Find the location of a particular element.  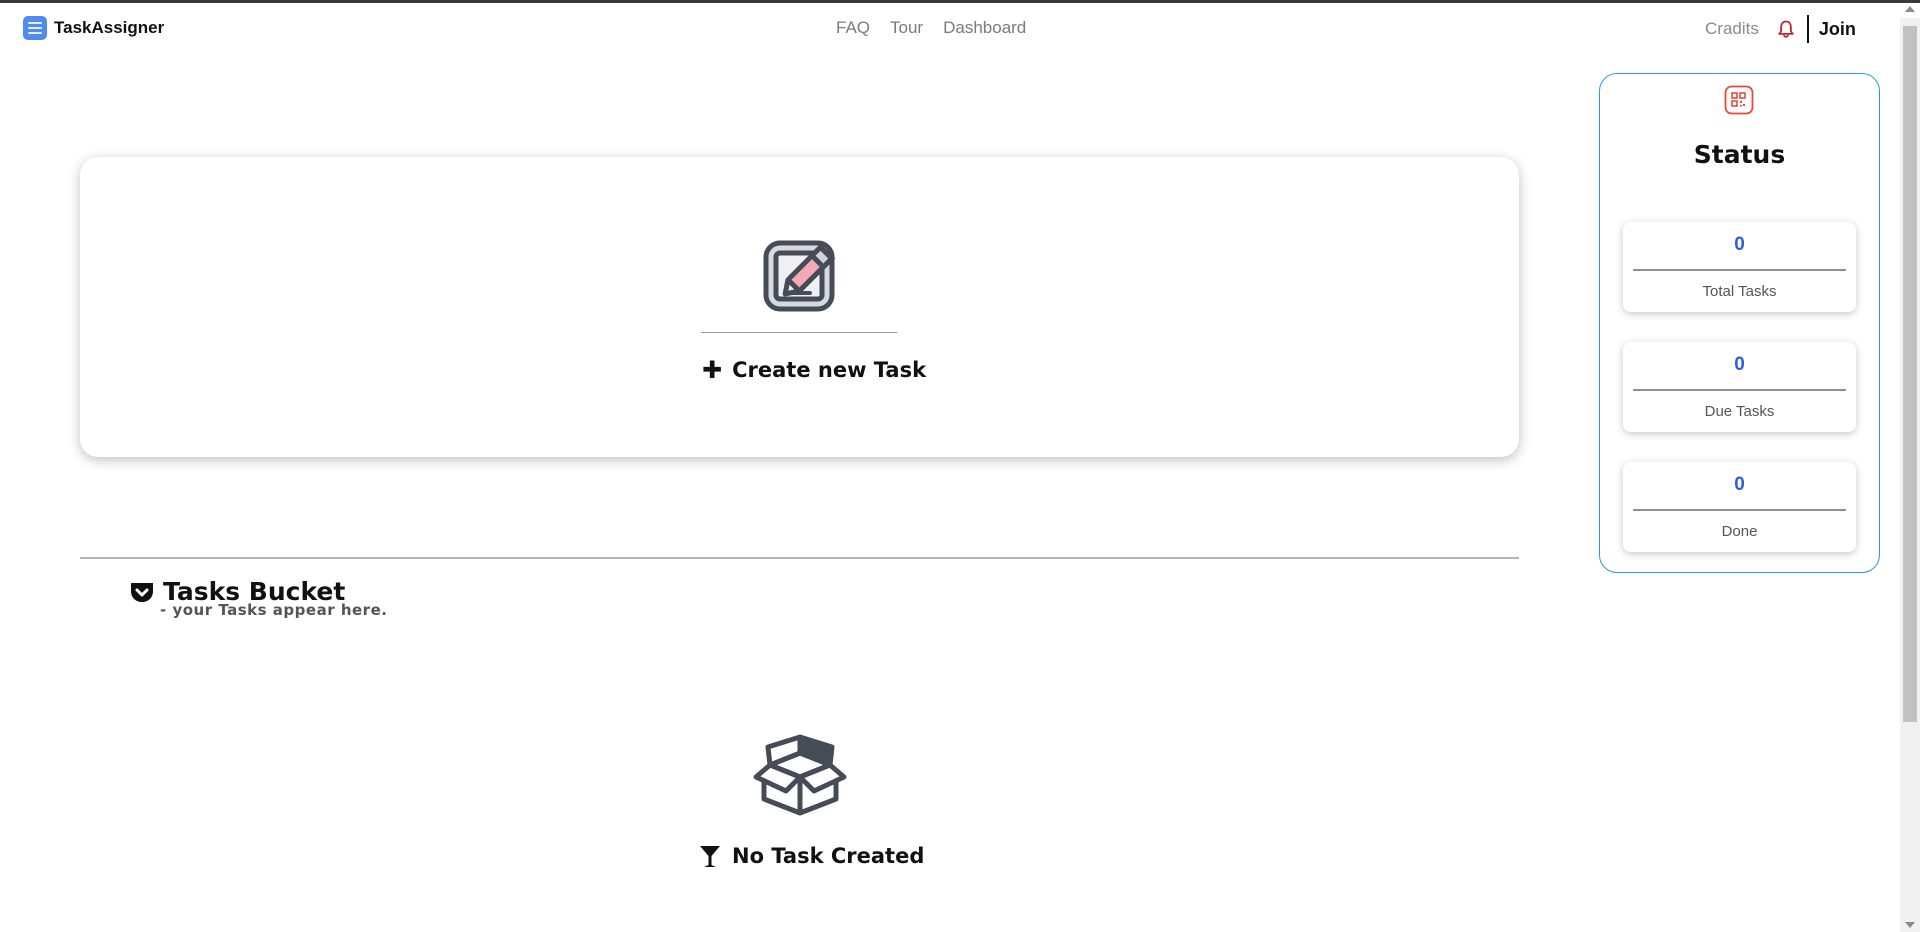

edit-note-icon is located at coordinates (799, 276).